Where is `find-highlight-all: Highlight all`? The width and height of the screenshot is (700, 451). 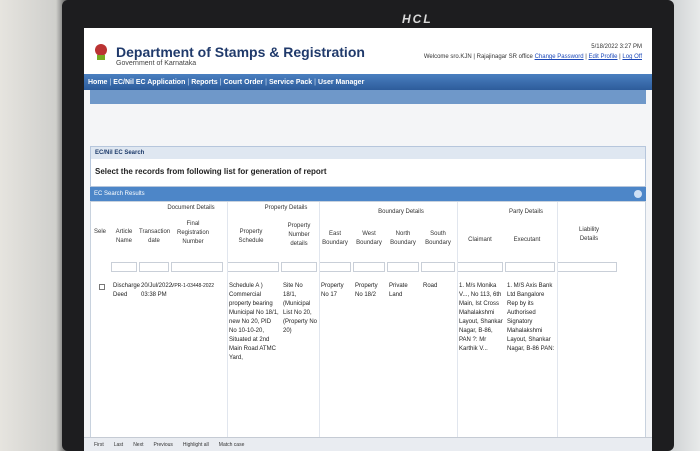
find-highlight-all: Highlight all is located at coordinates (196, 445).